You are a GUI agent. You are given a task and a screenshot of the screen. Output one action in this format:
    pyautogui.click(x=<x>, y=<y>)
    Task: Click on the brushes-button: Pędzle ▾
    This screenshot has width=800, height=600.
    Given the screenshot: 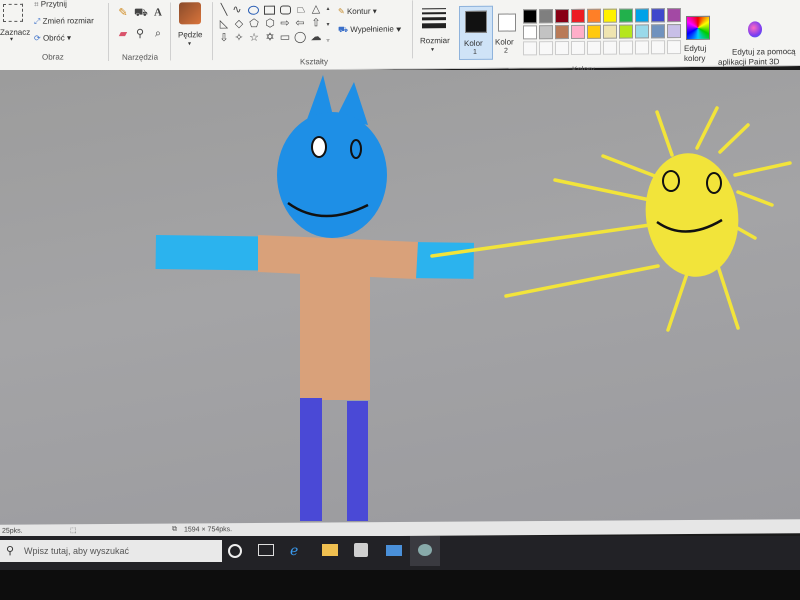 What is the action you would take?
    pyautogui.click(x=191, y=24)
    